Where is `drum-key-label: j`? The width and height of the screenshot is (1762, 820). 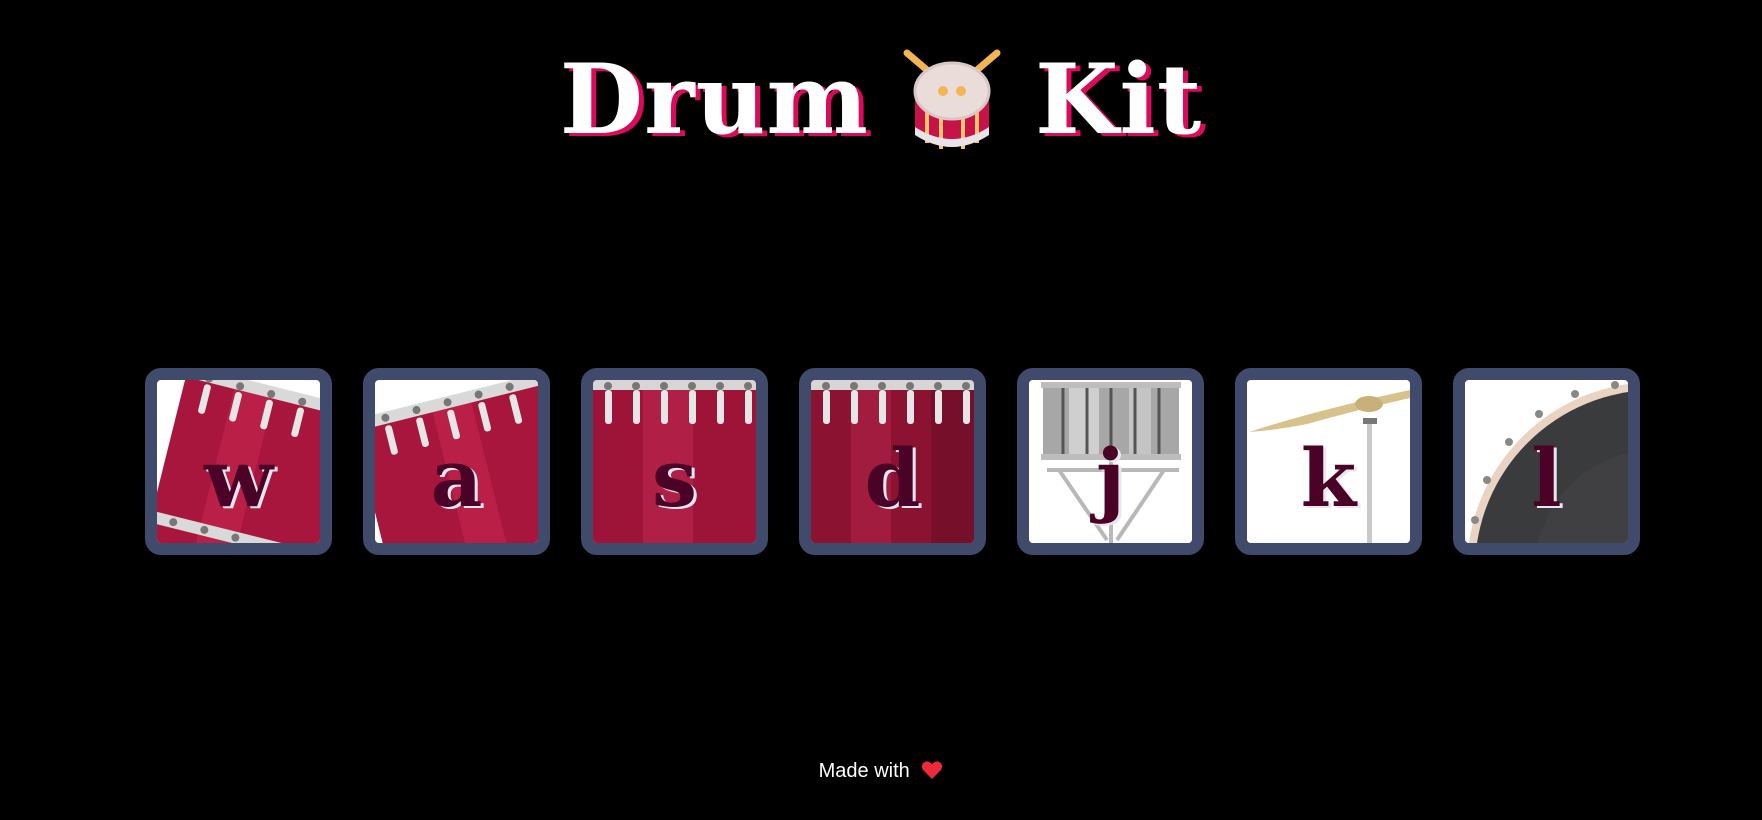
drum-key-label: j is located at coordinates (1110, 478).